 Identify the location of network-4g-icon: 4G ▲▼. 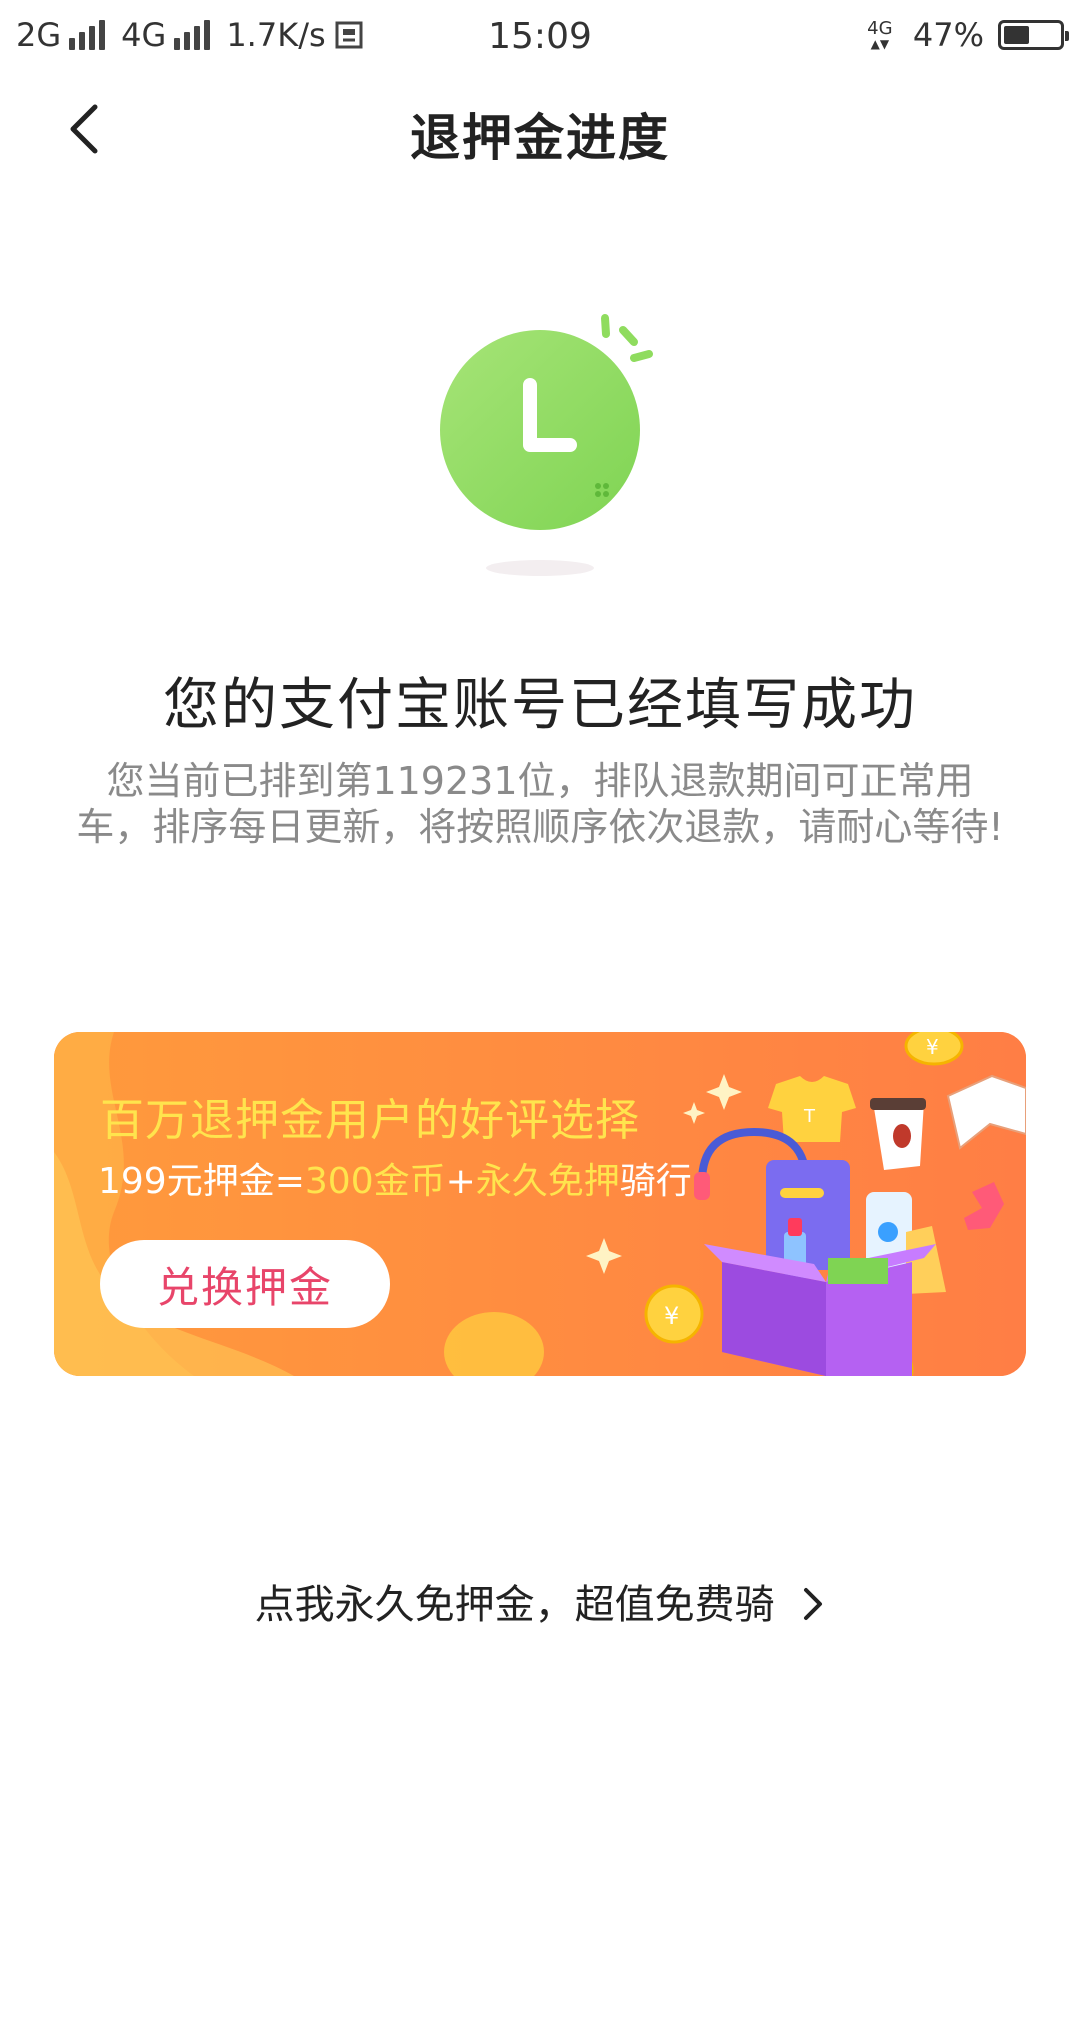
(880, 34).